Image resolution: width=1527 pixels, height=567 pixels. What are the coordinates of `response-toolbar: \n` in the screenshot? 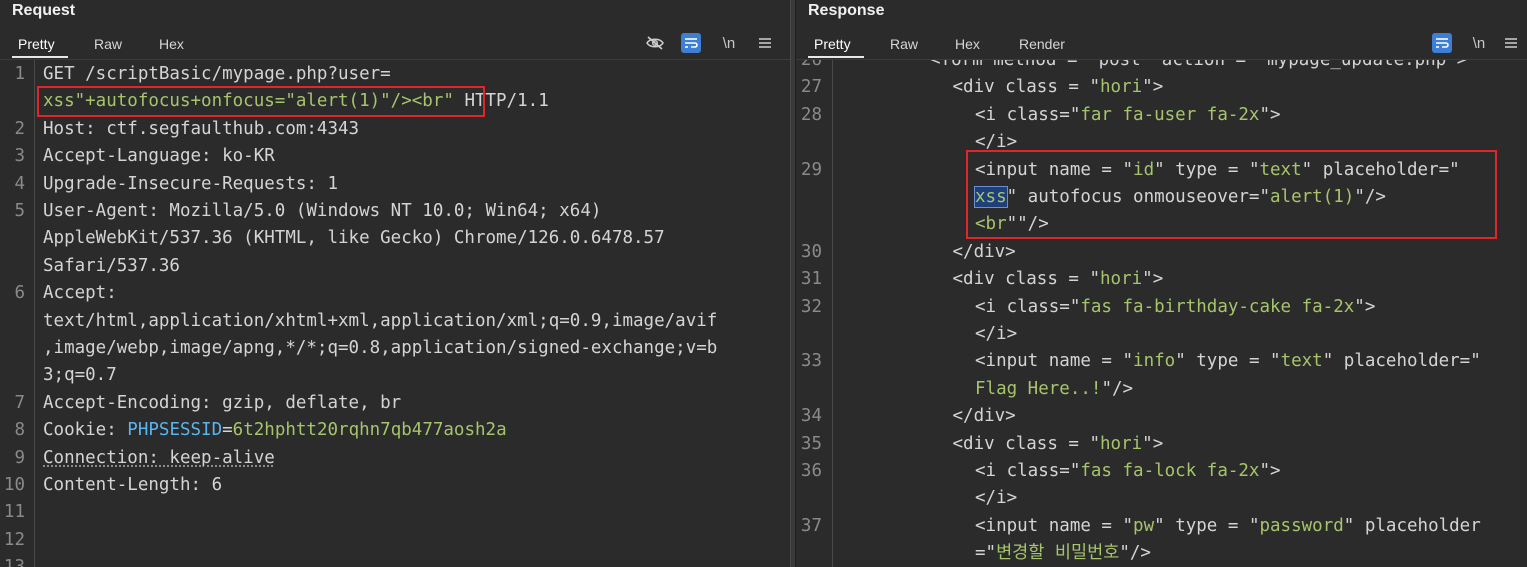 It's located at (1476, 44).